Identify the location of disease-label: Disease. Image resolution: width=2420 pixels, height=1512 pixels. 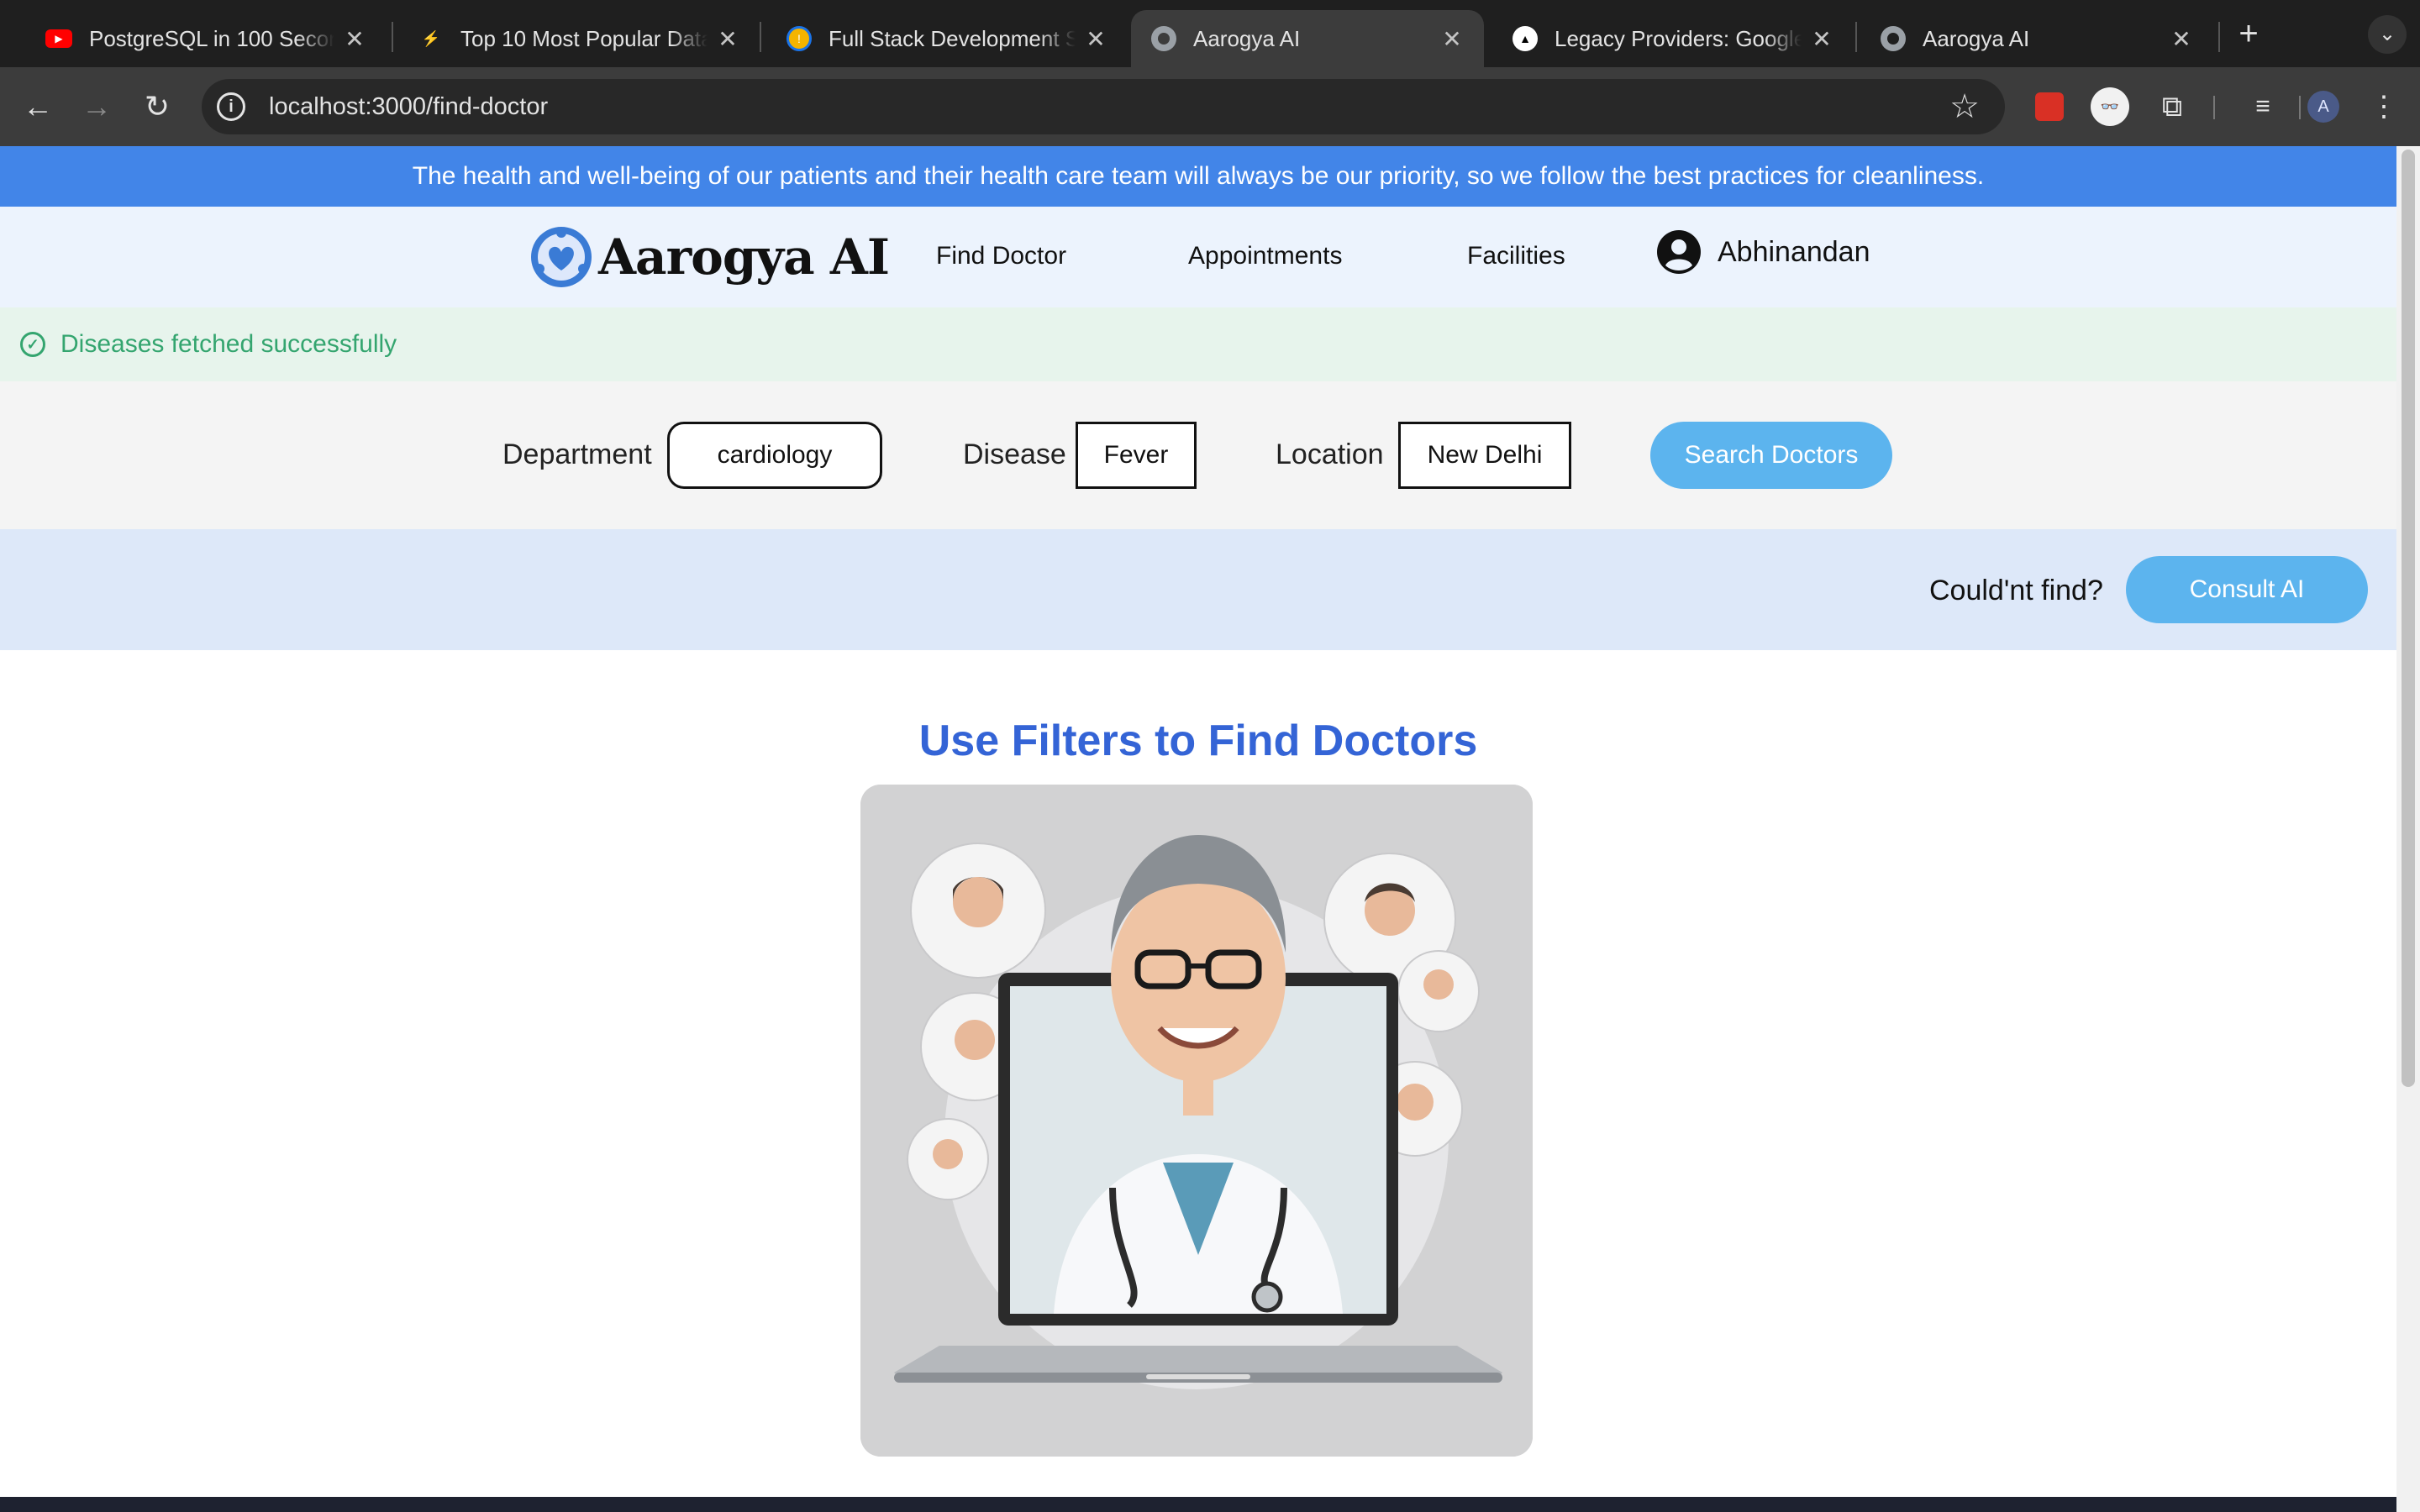
(1015, 454).